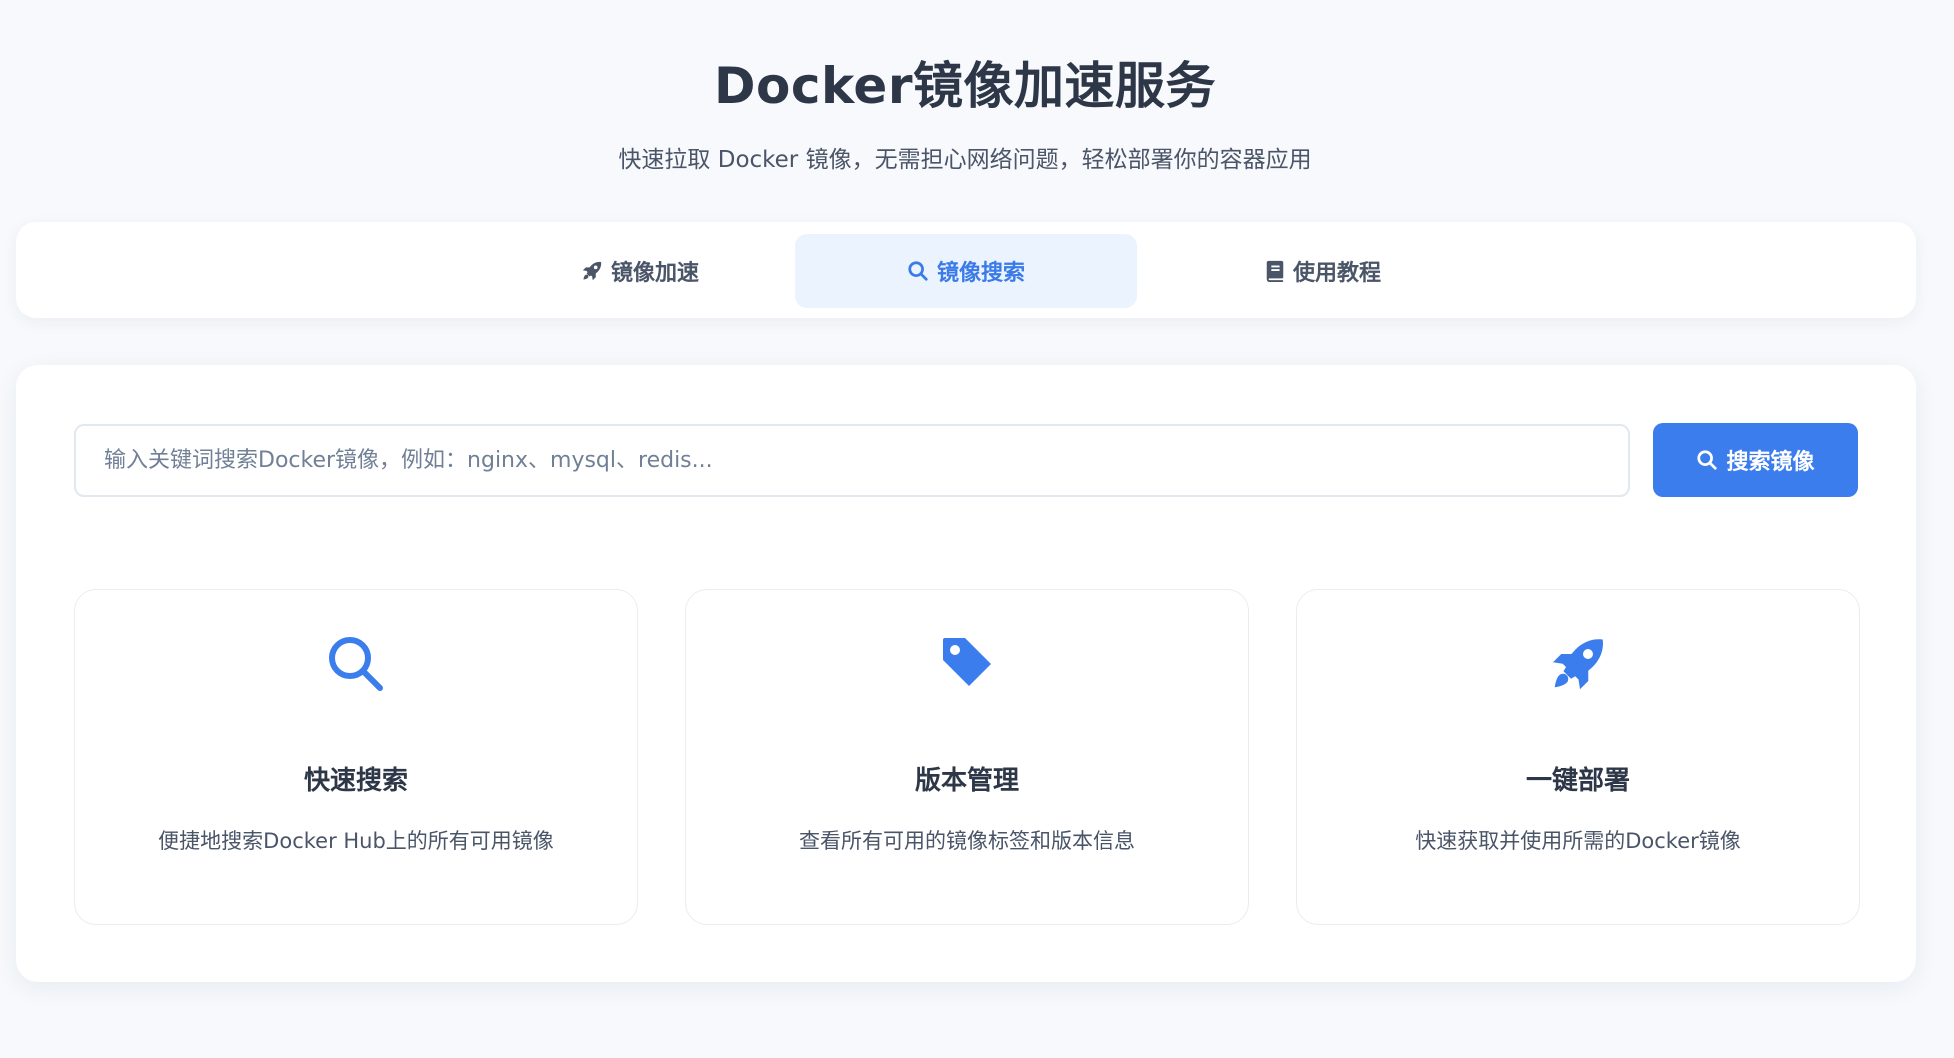 This screenshot has width=1954, height=1058. I want to click on tab-mirror-search: 镜像搜索, so click(966, 271).